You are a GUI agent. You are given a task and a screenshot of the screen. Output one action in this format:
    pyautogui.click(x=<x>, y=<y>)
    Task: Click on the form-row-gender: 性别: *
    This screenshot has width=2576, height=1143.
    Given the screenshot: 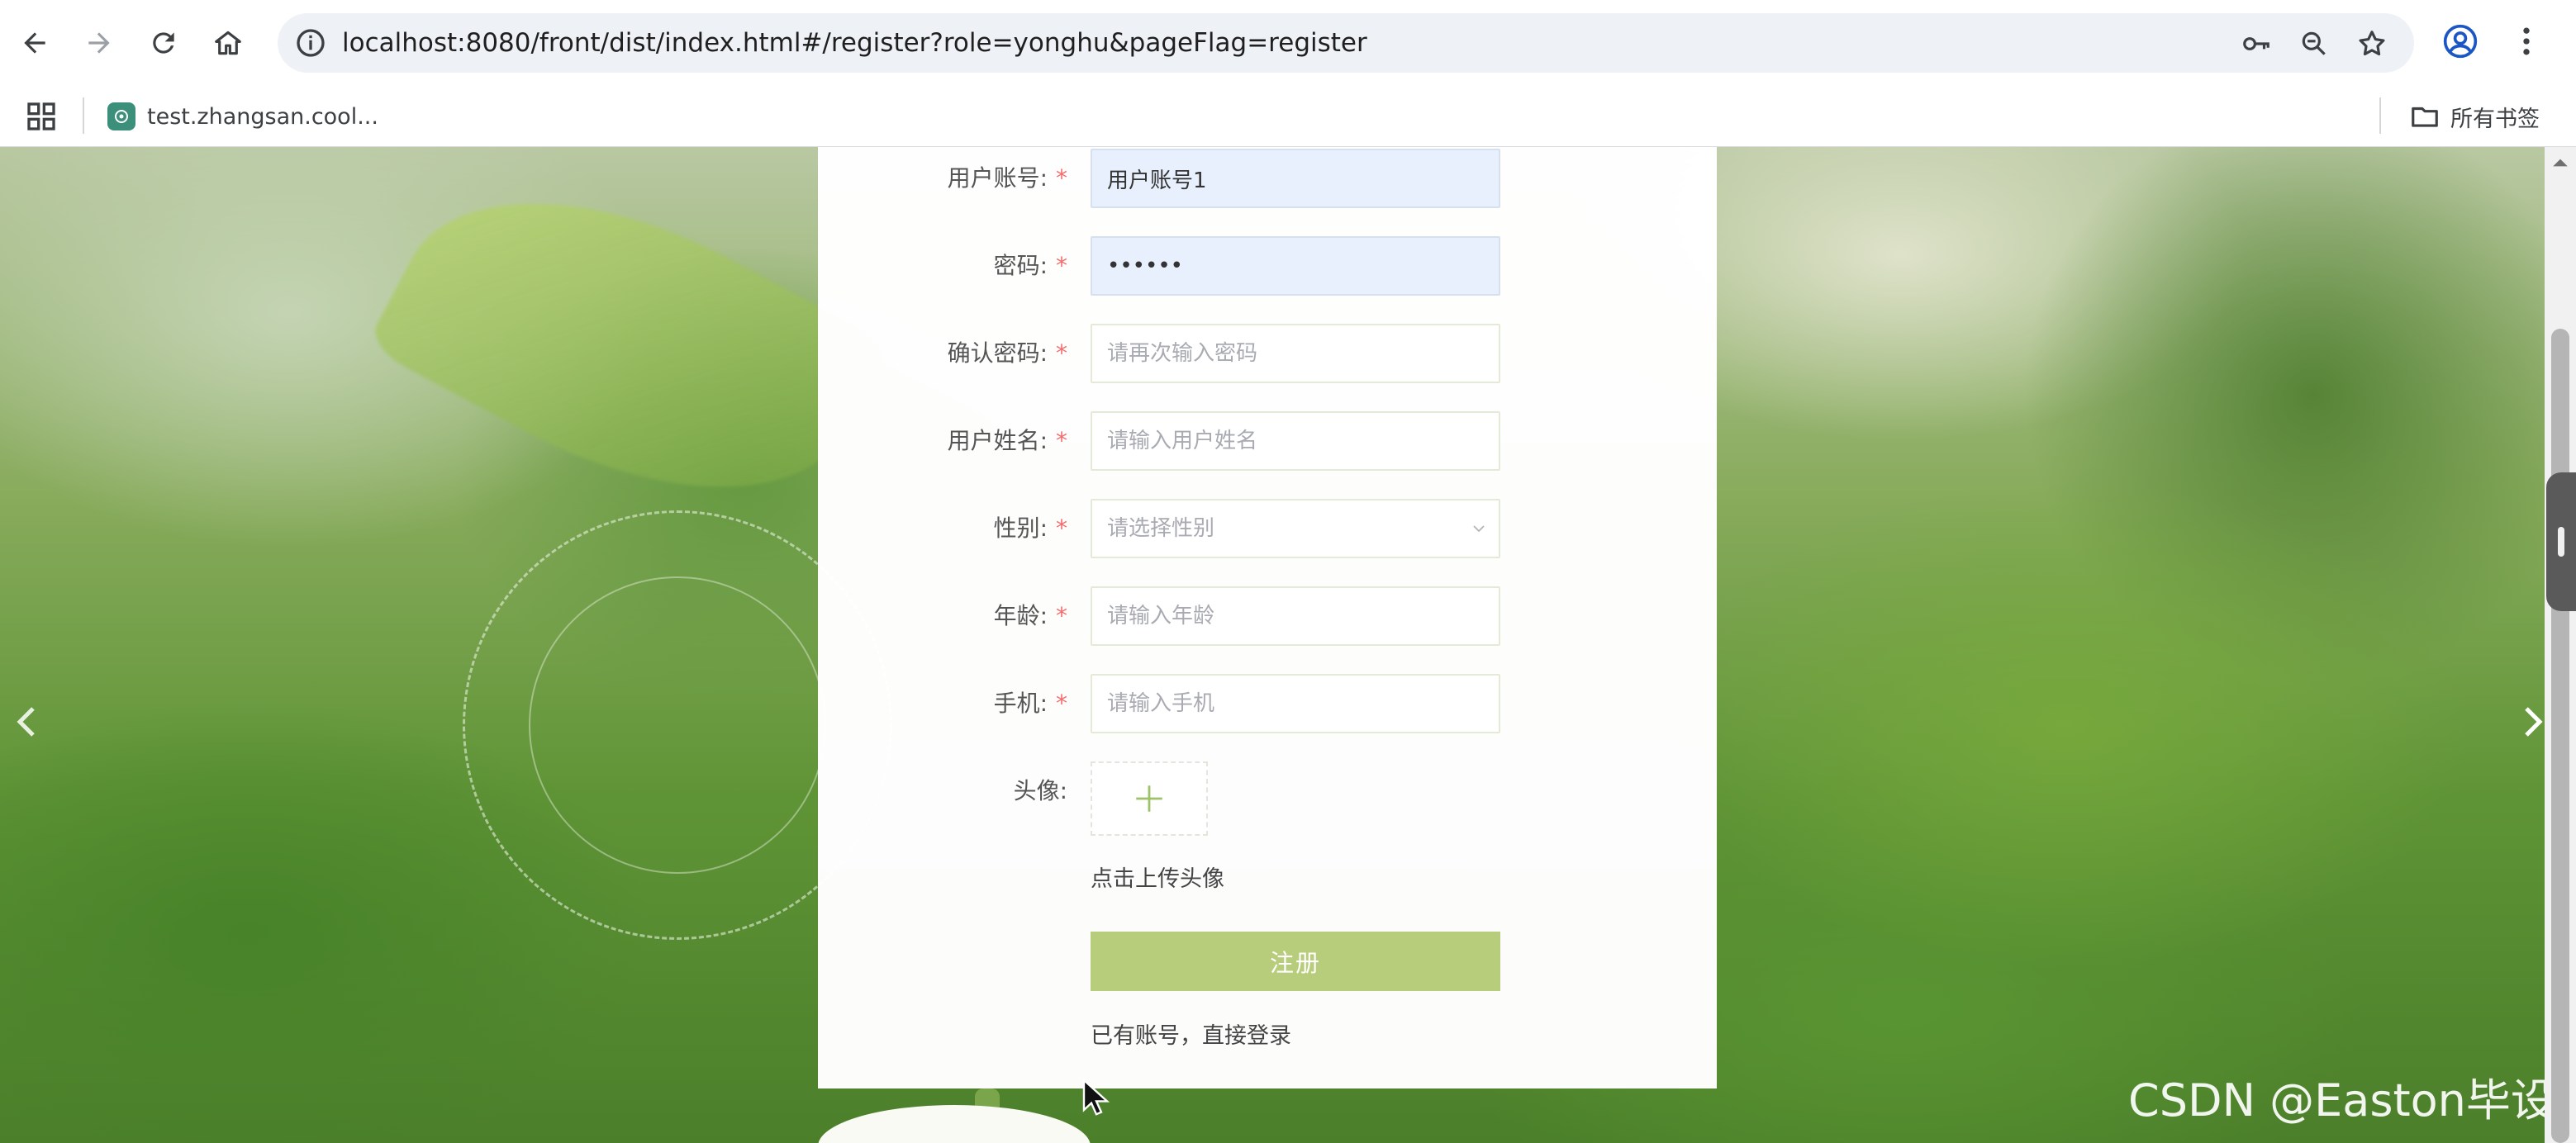 What is the action you would take?
    pyautogui.click(x=1267, y=528)
    